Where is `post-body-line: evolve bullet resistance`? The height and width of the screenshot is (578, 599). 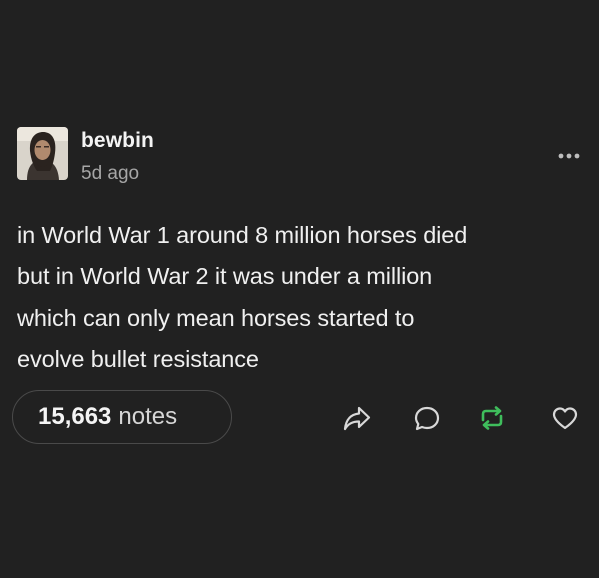
post-body-line: evolve bullet resistance is located at coordinates (138, 358).